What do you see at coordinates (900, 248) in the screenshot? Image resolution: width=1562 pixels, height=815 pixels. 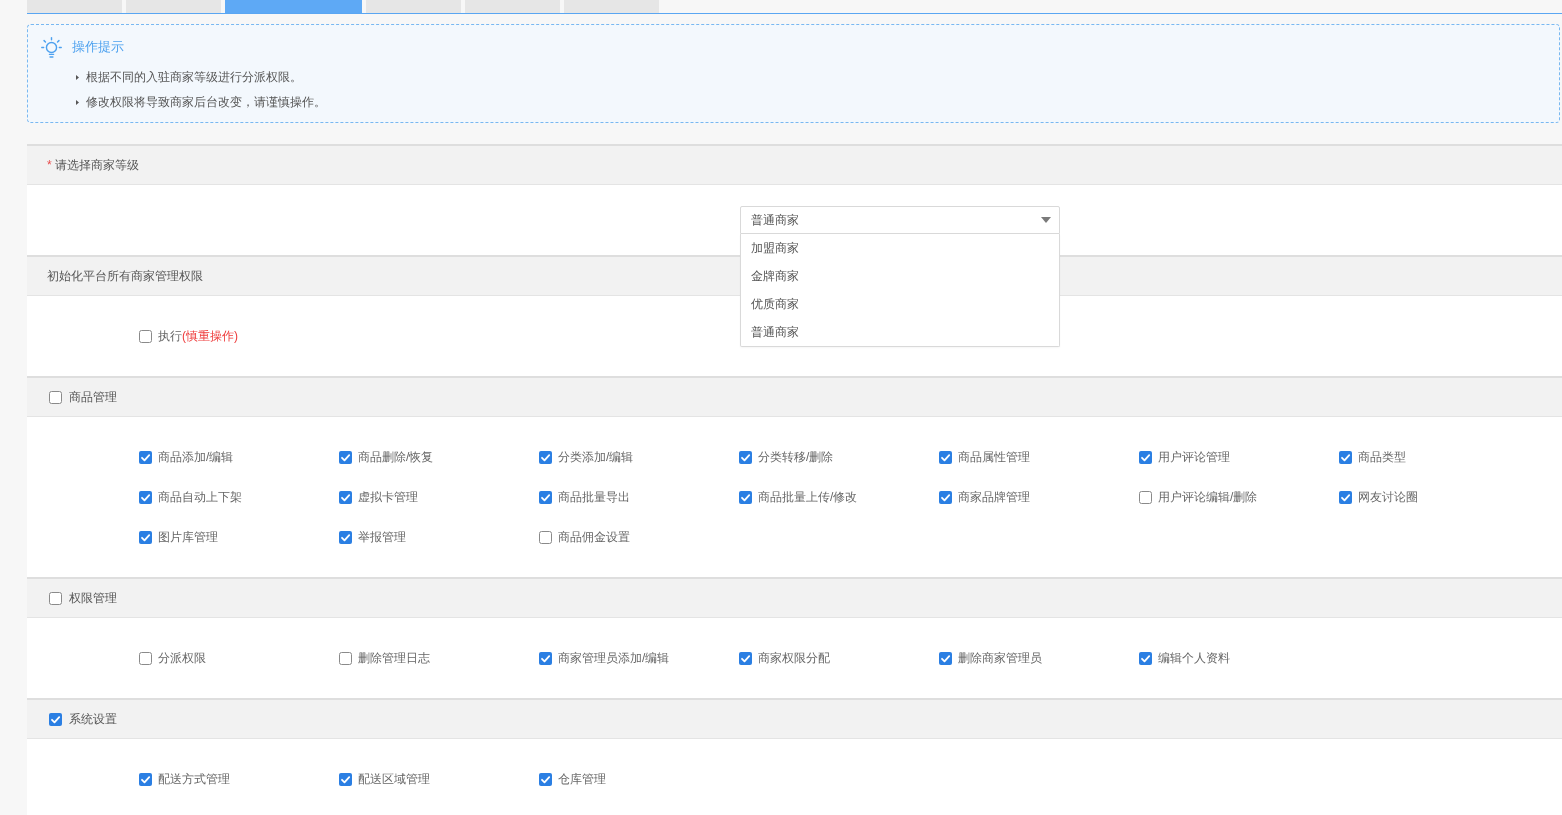 I see `dropdown-option: 加盟商家` at bounding box center [900, 248].